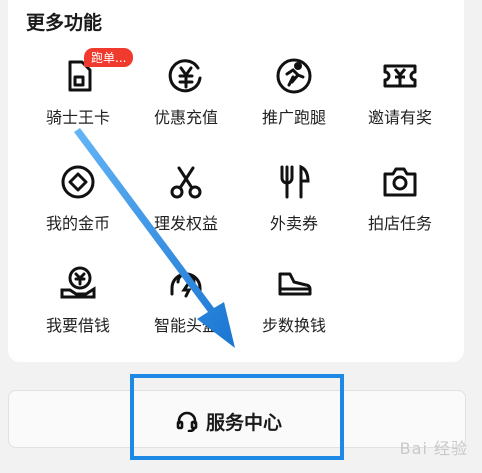 This screenshot has height=473, width=482. I want to click on tile-promote-errand: 推广跑腿, so click(294, 101).